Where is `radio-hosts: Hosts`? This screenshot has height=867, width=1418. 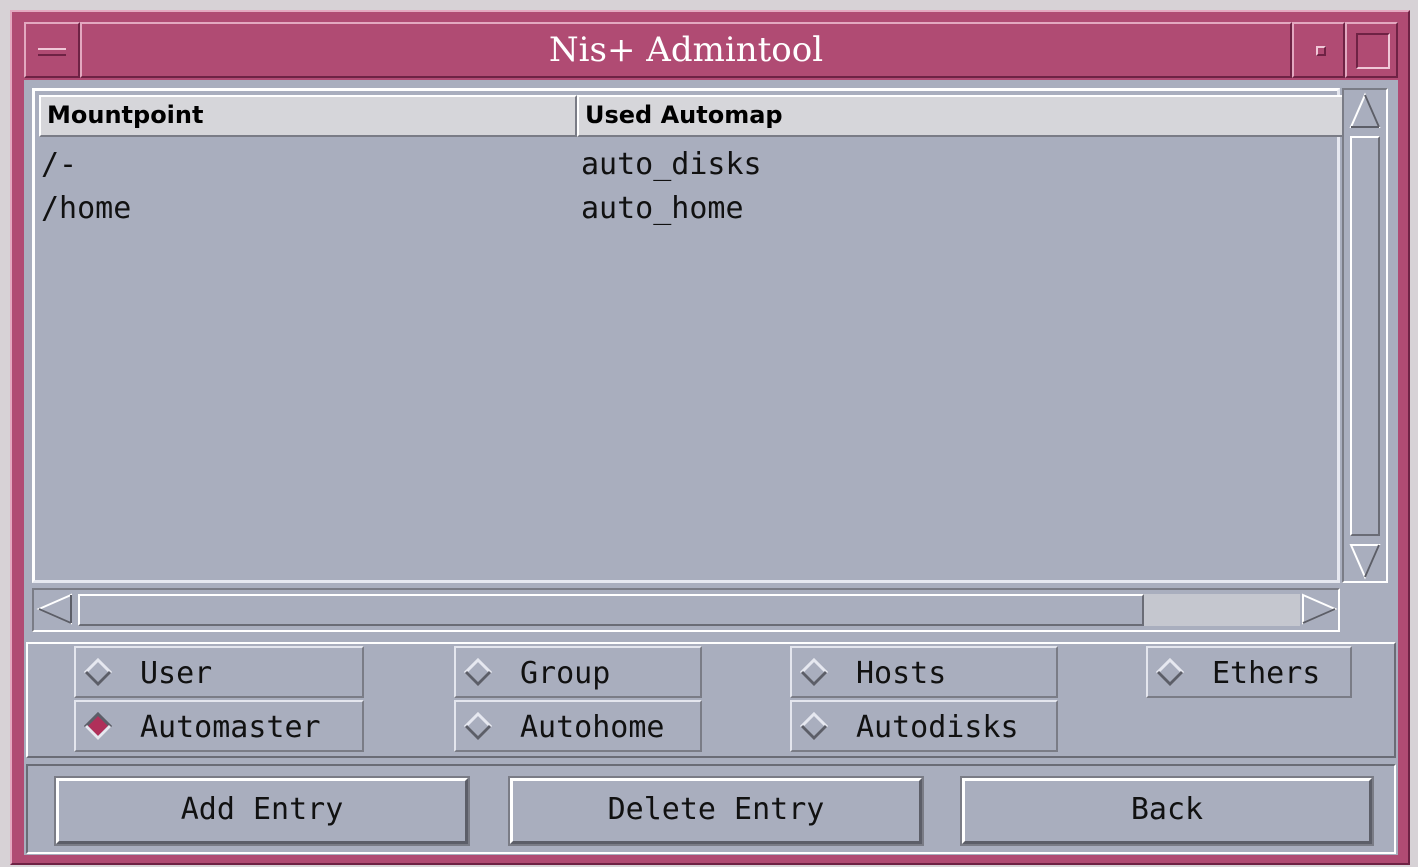
radio-hosts: Hosts is located at coordinates (924, 672).